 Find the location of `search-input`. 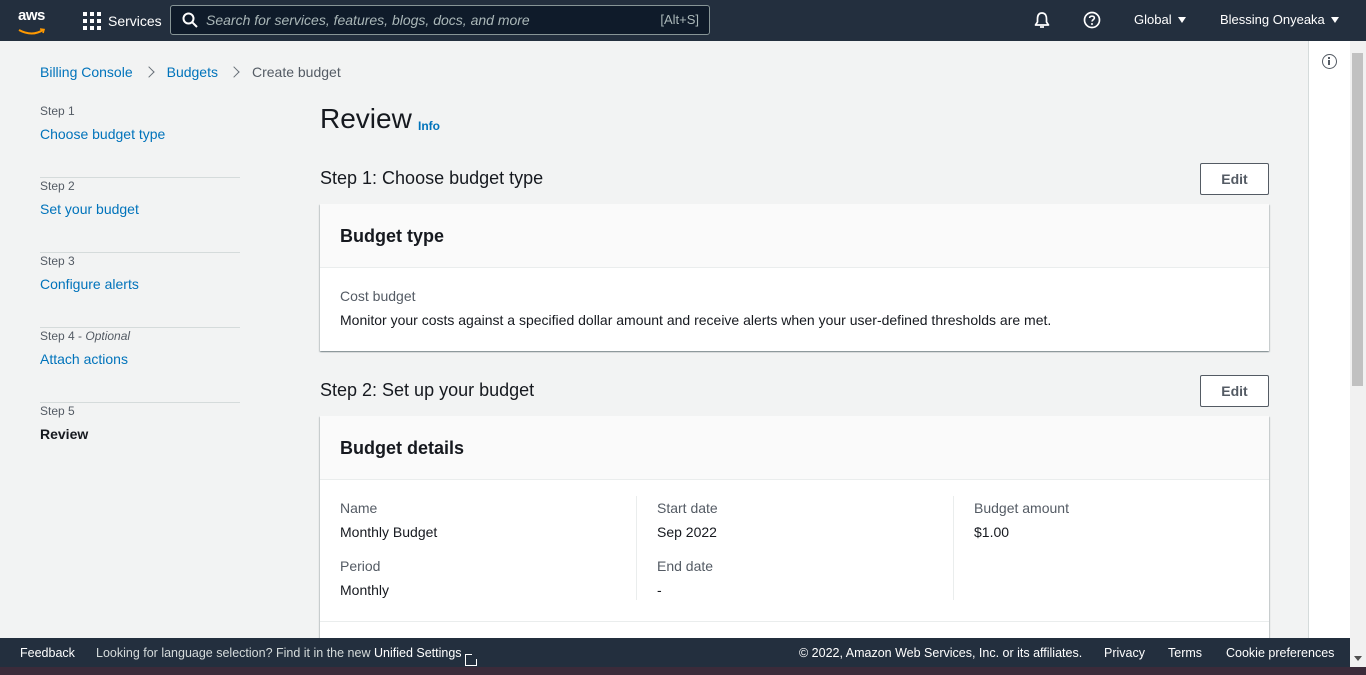

search-input is located at coordinates (421, 20).